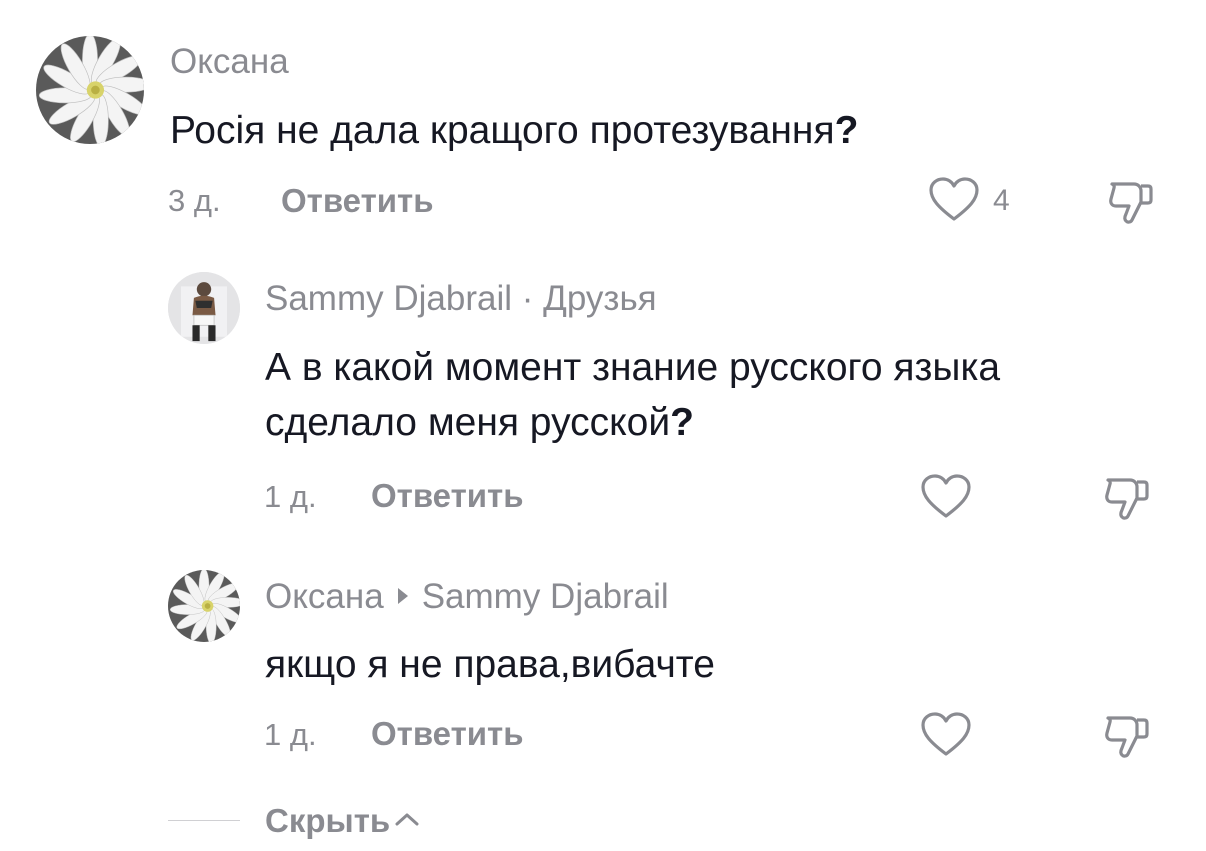 The image size is (1206, 851). What do you see at coordinates (388, 298) in the screenshot?
I see `comment-author: Sammy Djabrail` at bounding box center [388, 298].